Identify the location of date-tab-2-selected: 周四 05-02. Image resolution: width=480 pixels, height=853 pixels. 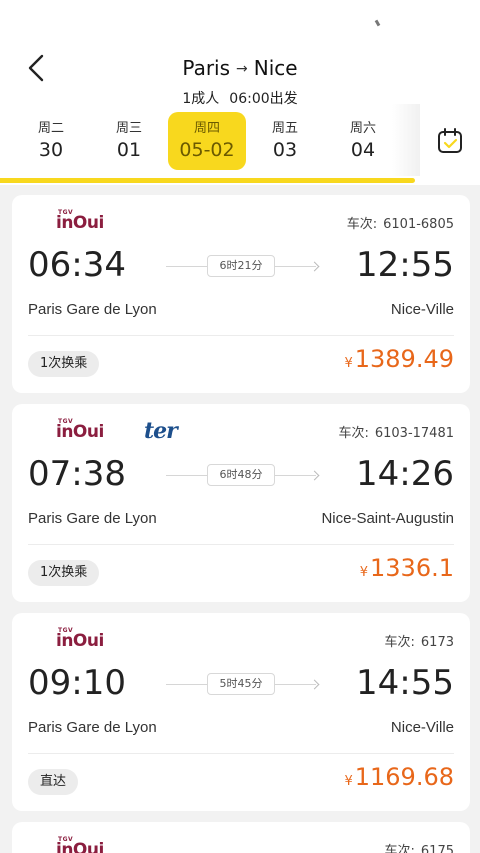
(207, 141).